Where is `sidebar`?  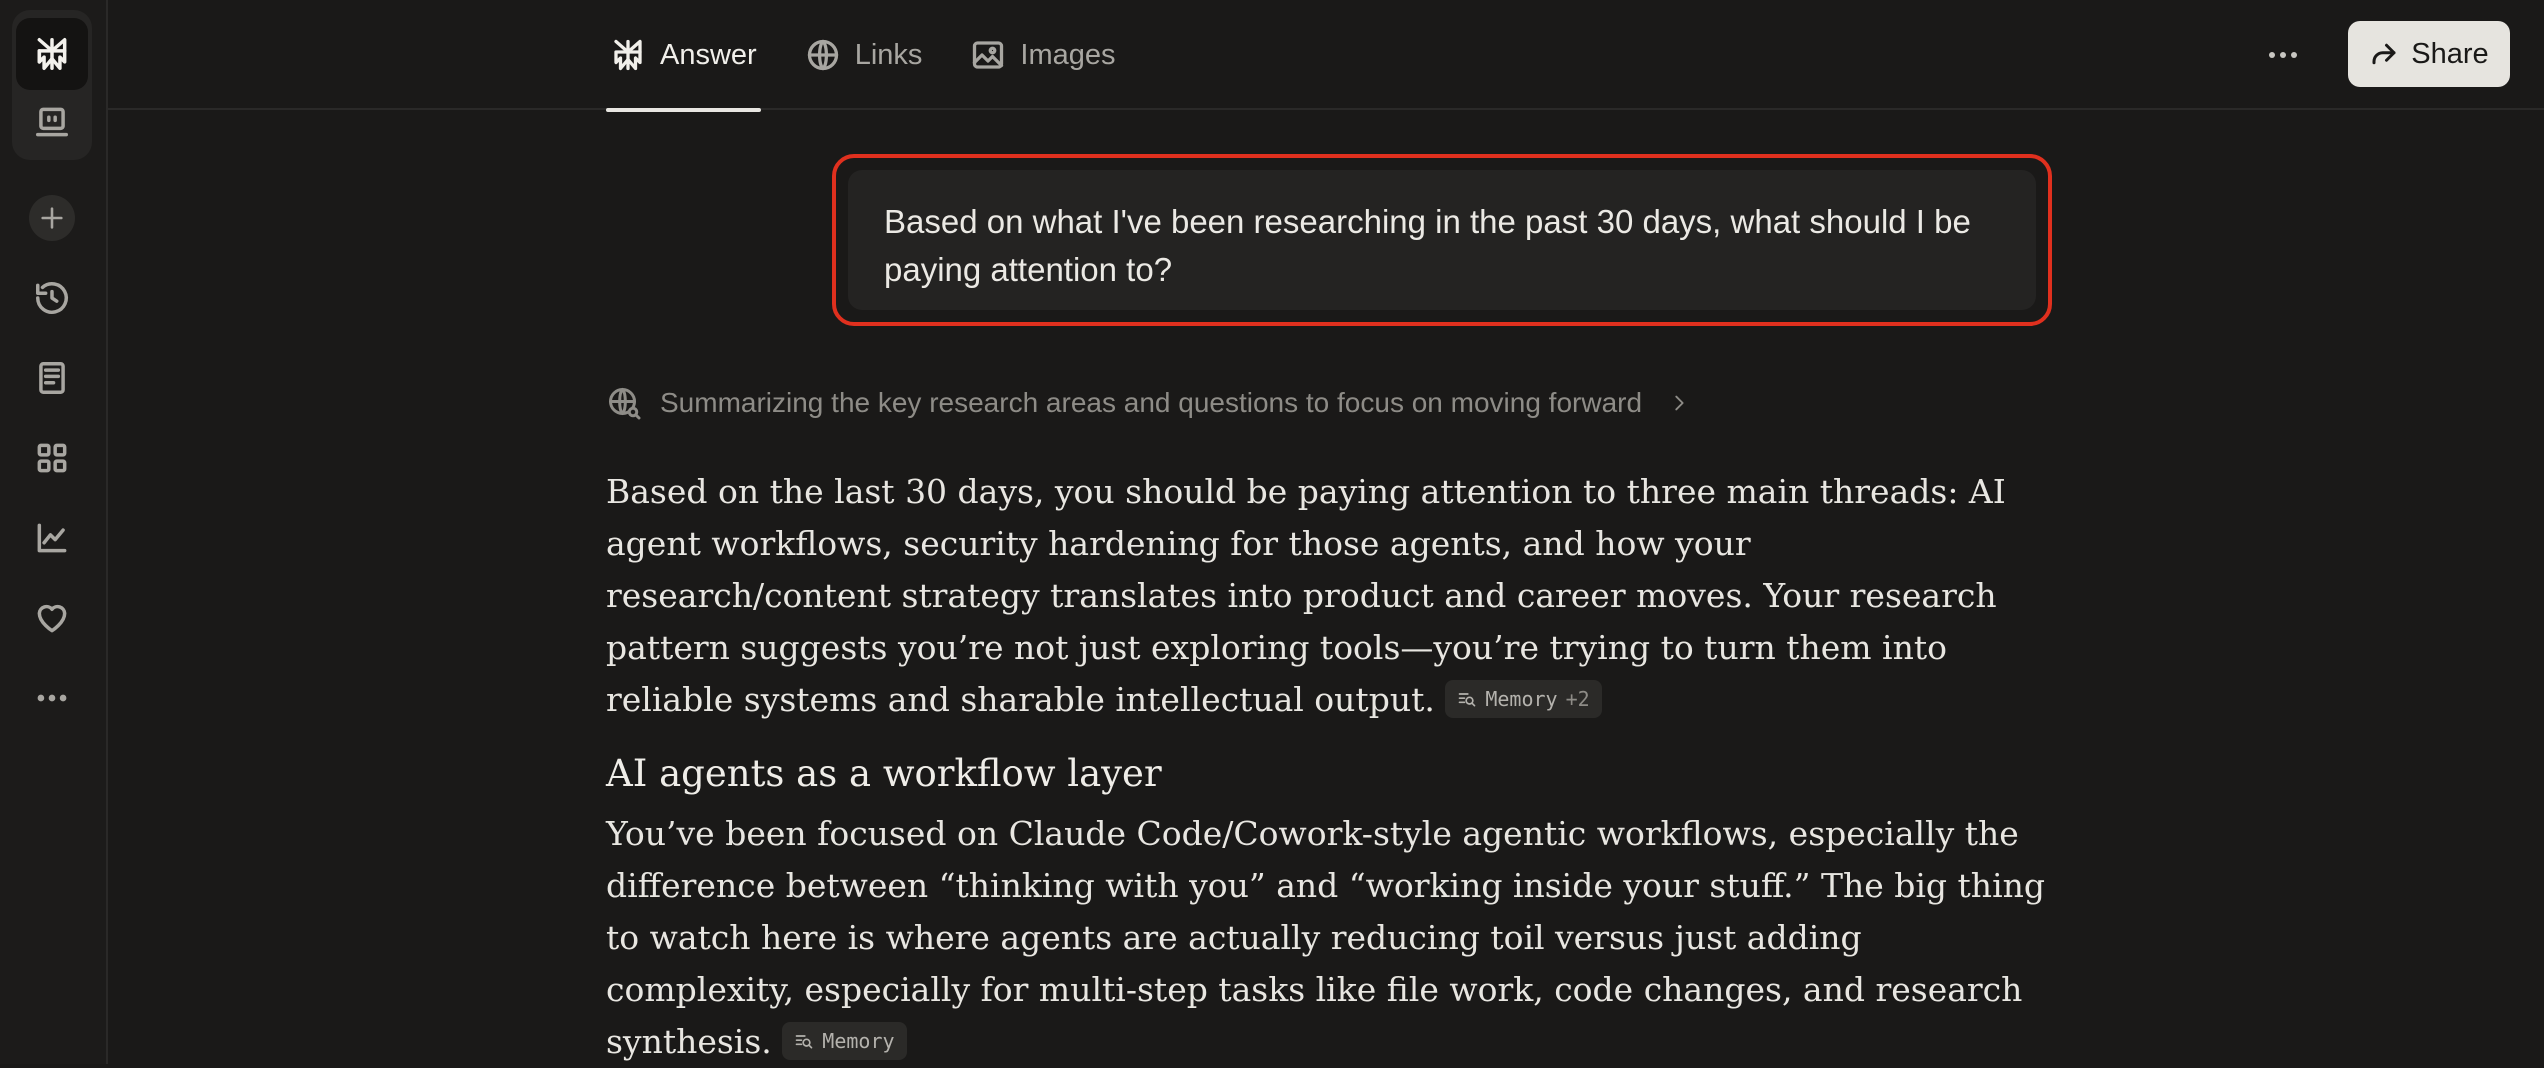
sidebar is located at coordinates (54, 532).